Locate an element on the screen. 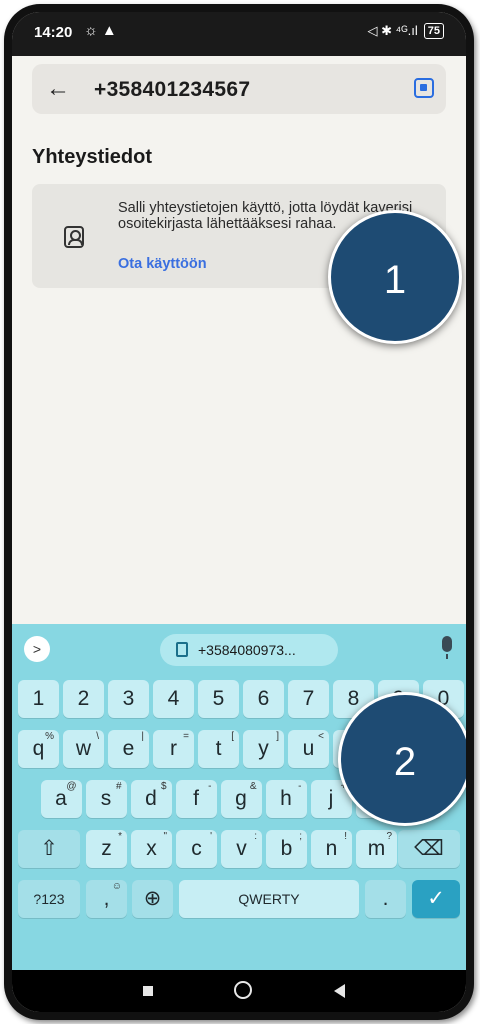  key-5-label: 5 is located at coordinates (218, 698).